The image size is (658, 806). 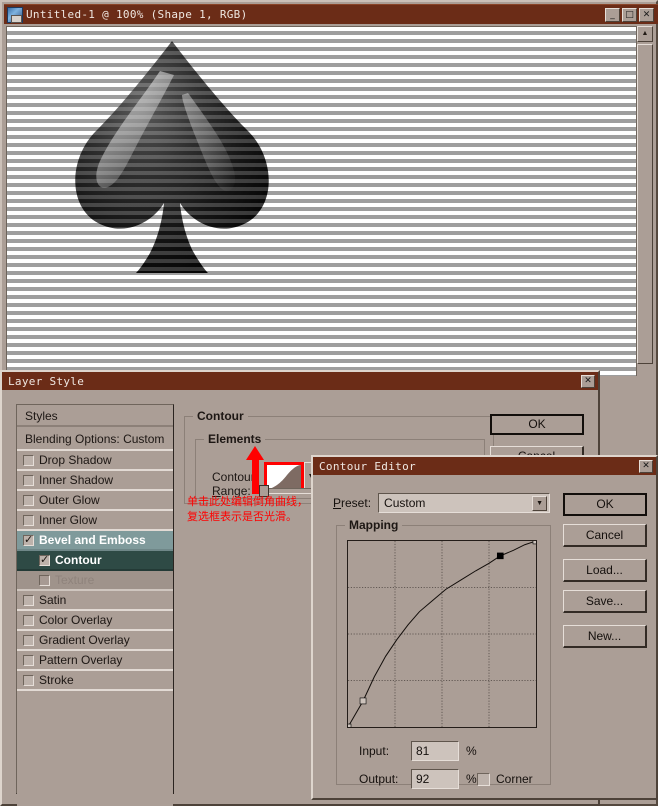 I want to click on maximize-button: □, so click(x=629, y=14).